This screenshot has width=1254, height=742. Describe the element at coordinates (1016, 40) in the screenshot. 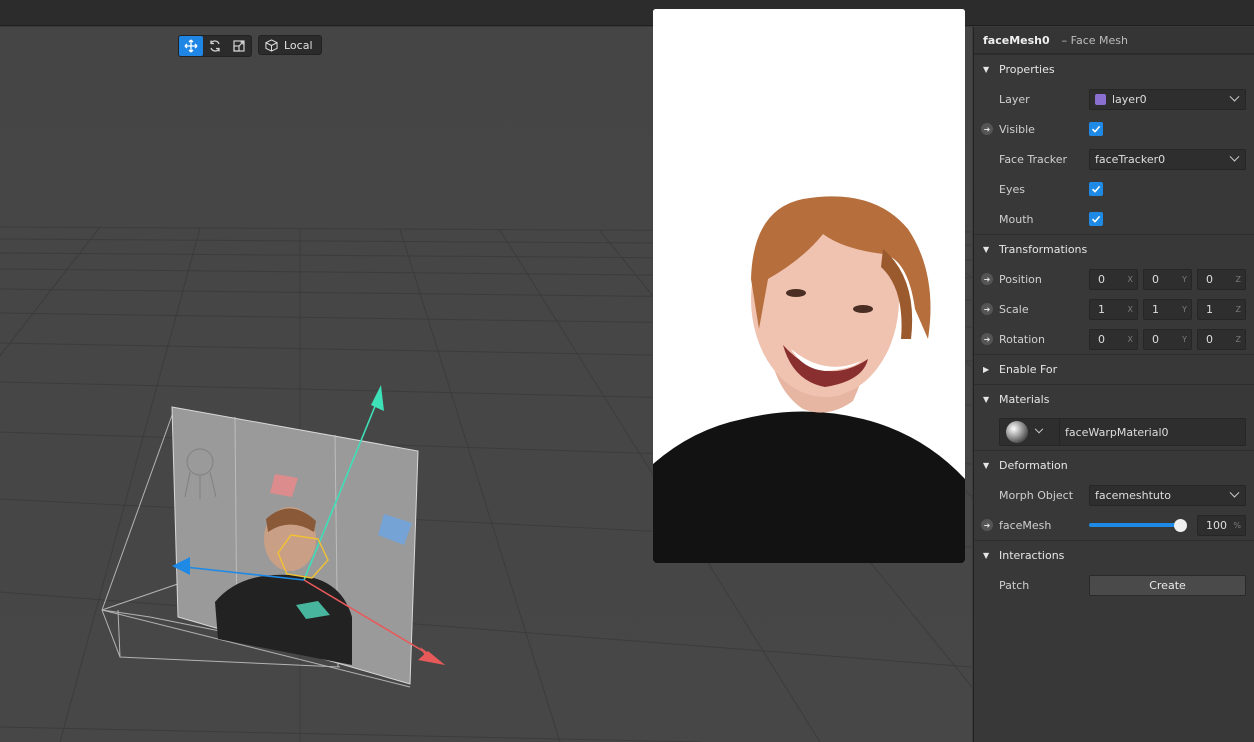

I see `object-name: faceMesh0` at that location.